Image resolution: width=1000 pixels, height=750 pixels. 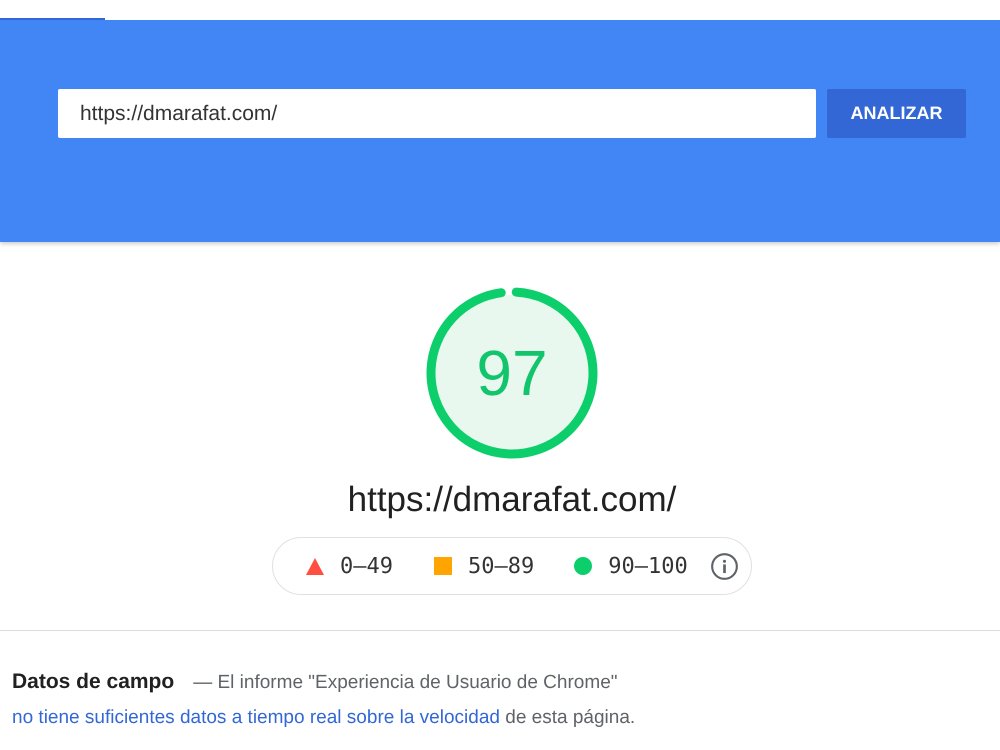 I want to click on legend-label: 0–49, so click(x=366, y=566).